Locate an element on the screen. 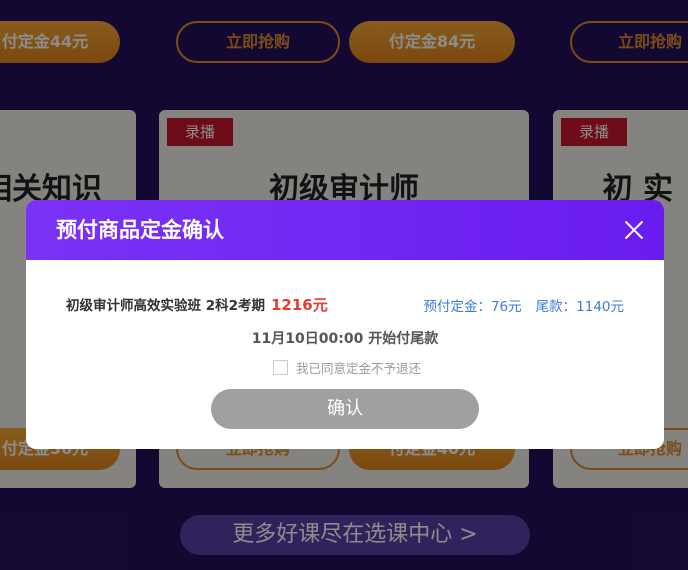 The image size is (688, 570). deposit-amount: 预付定金：76元 is located at coordinates (472, 307).